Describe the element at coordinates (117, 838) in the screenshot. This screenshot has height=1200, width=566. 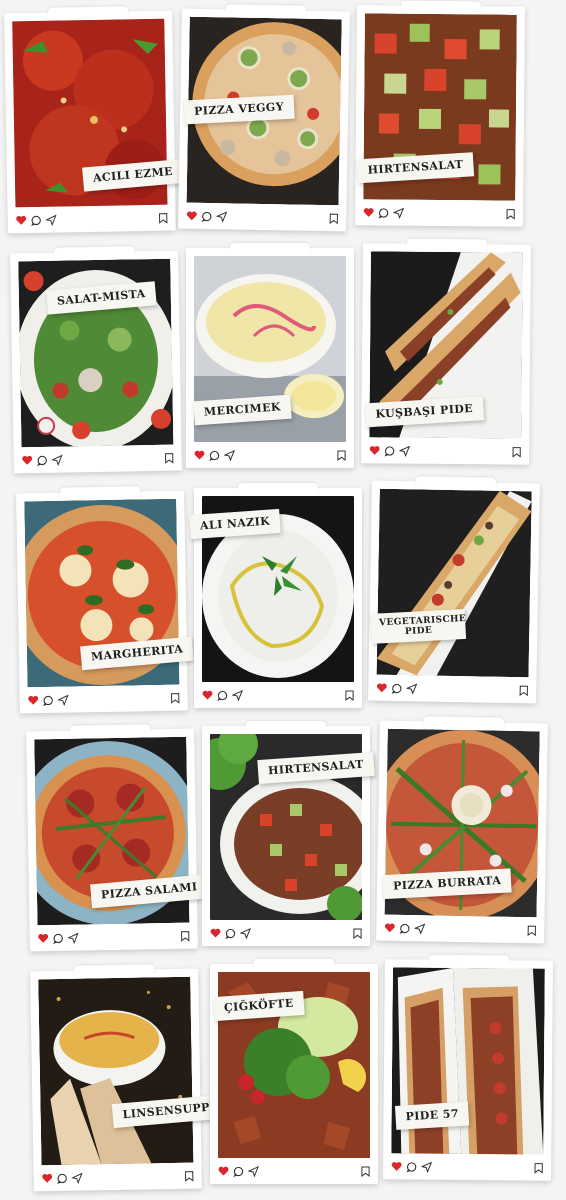
I see `menu-card-pizza-salami: PIZZA SALAMI` at that location.